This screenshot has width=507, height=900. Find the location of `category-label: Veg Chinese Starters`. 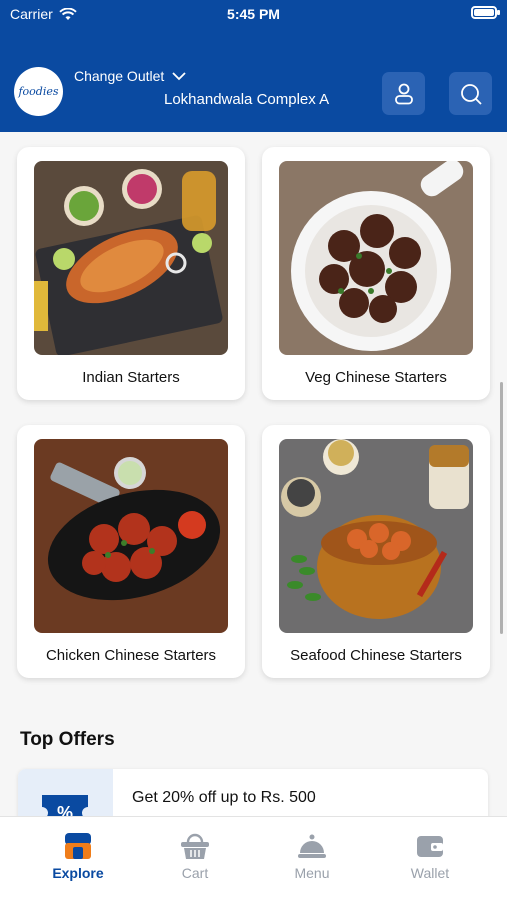

category-label: Veg Chinese Starters is located at coordinates (376, 377).